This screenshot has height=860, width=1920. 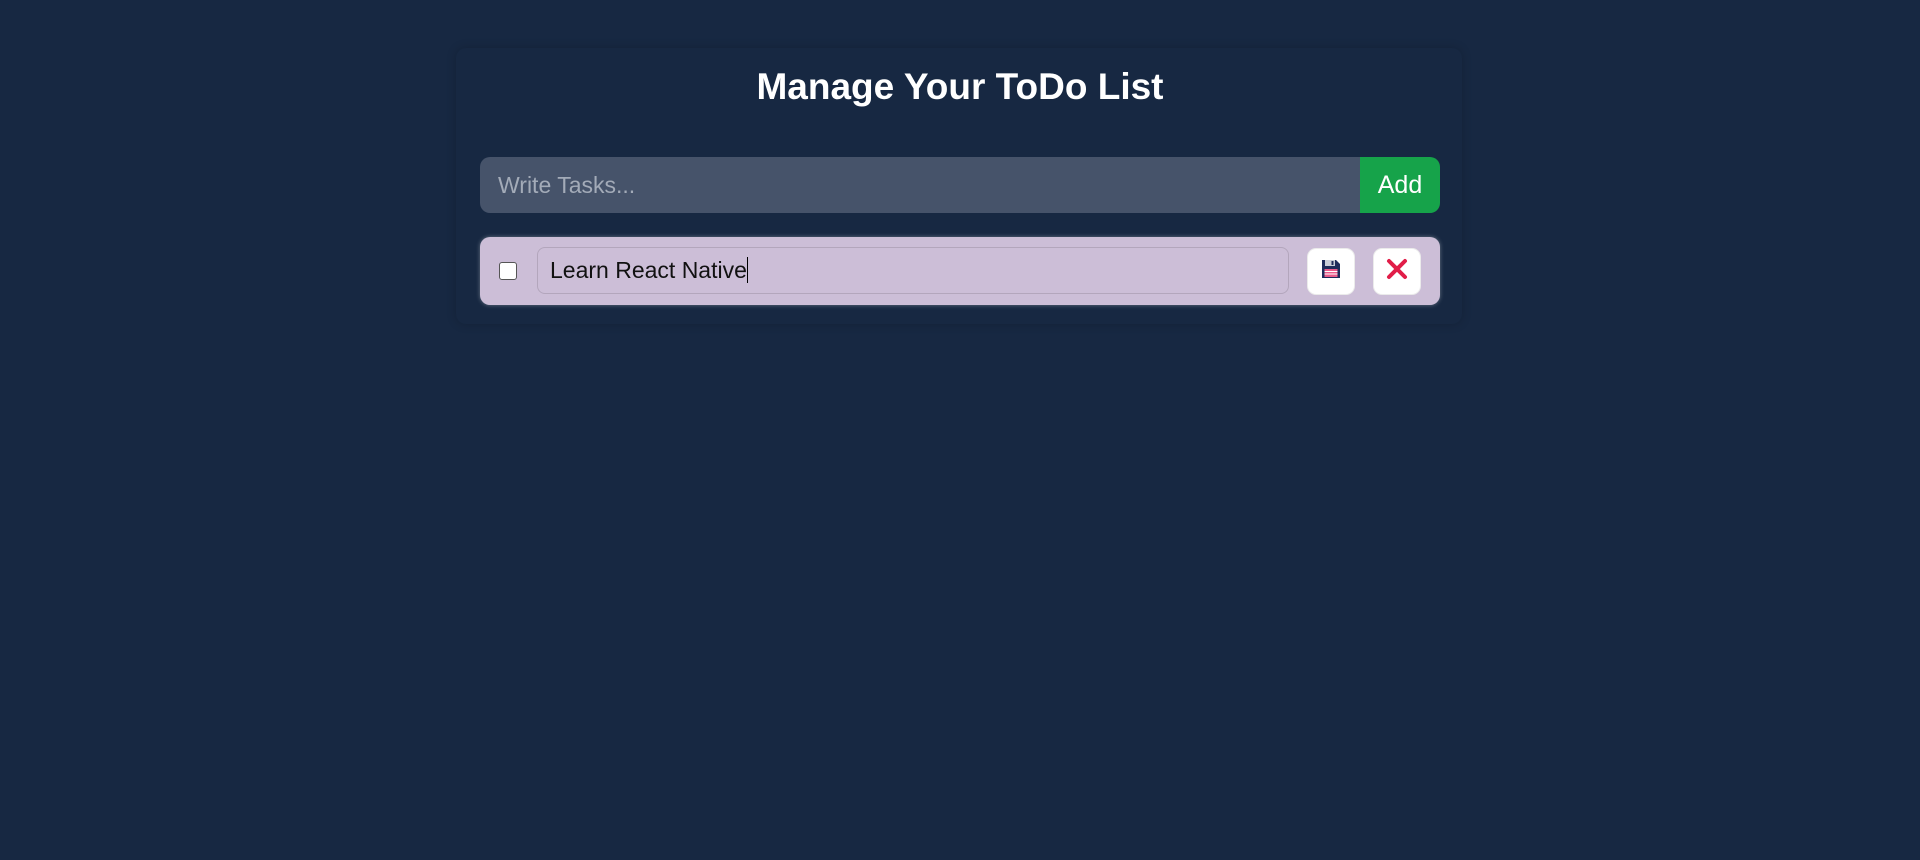 I want to click on todo-item: Learn React Native, so click(x=960, y=271).